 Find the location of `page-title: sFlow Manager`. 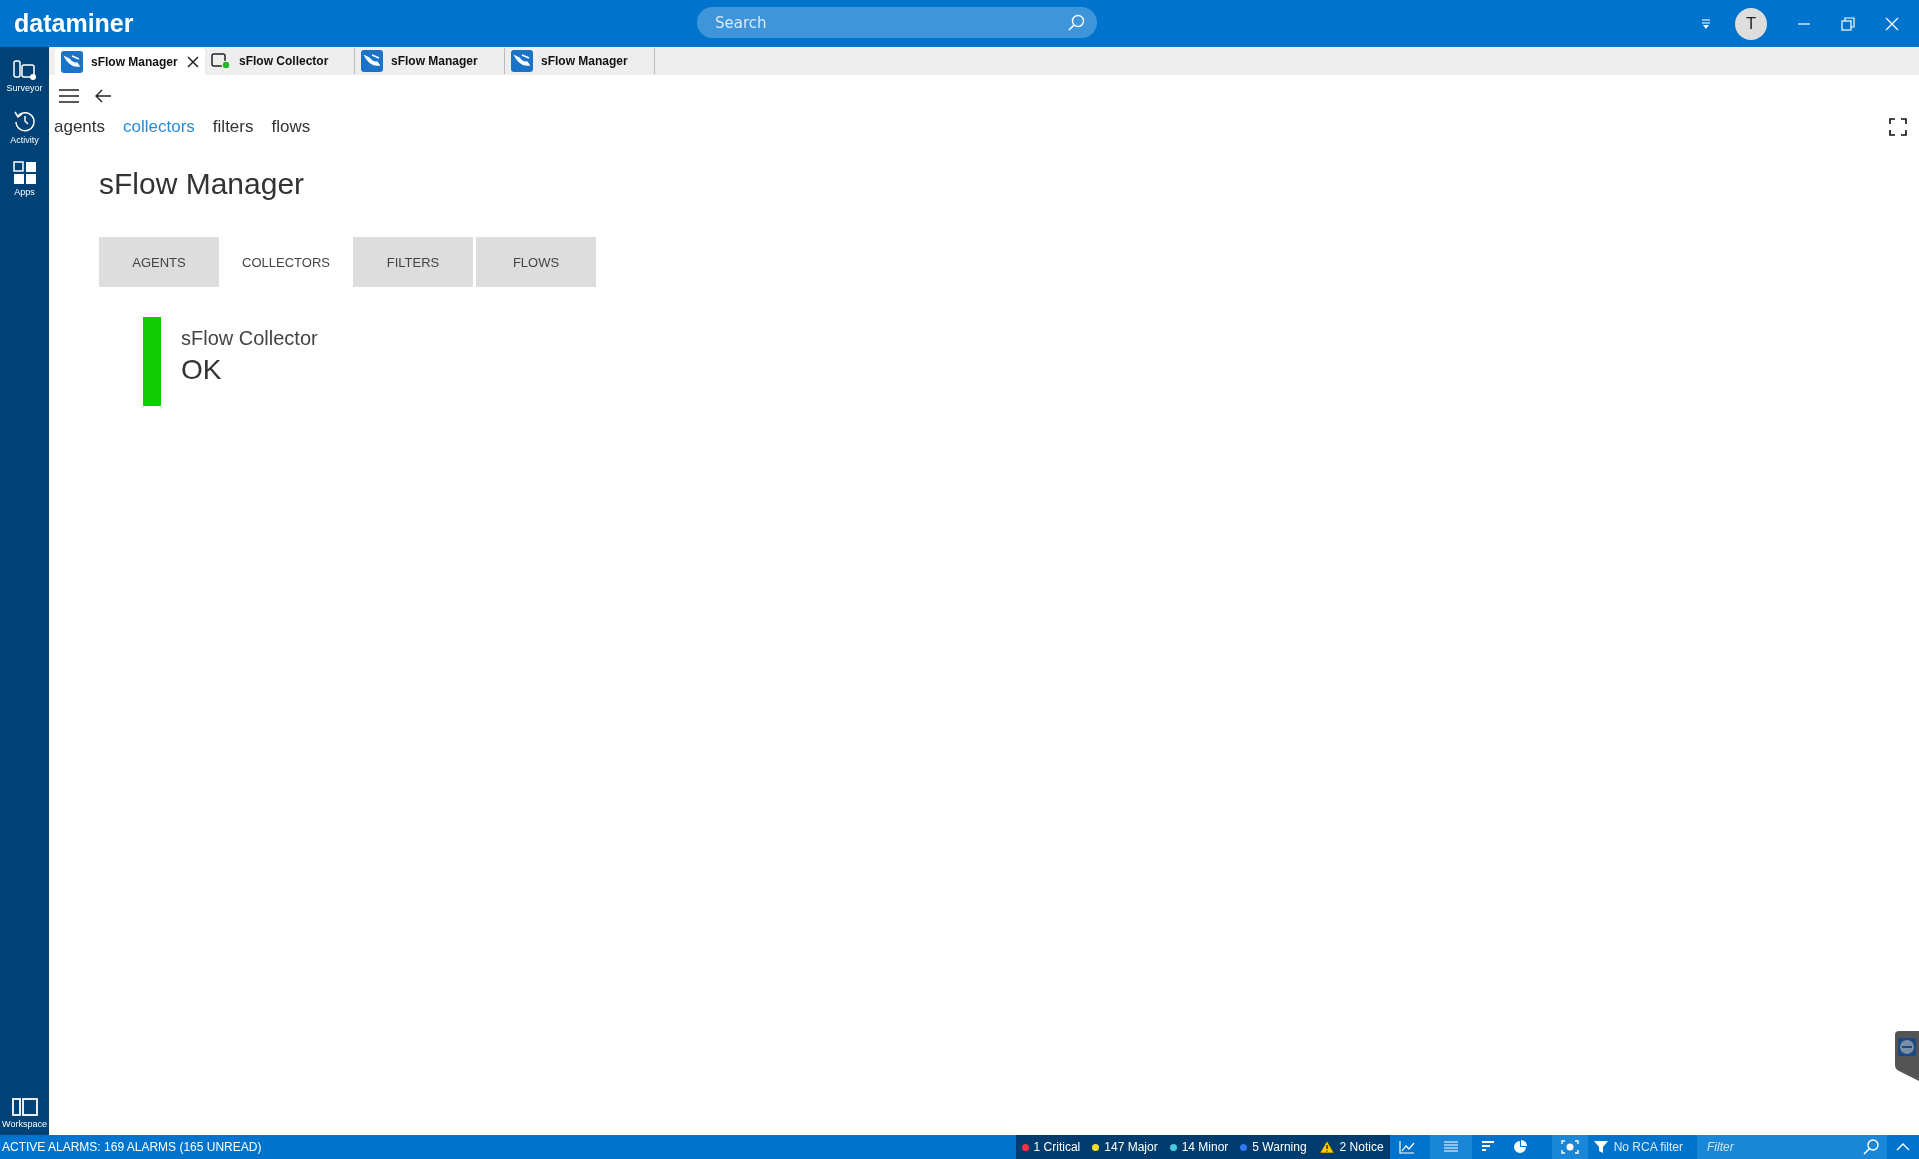

page-title: sFlow Manager is located at coordinates (202, 184).